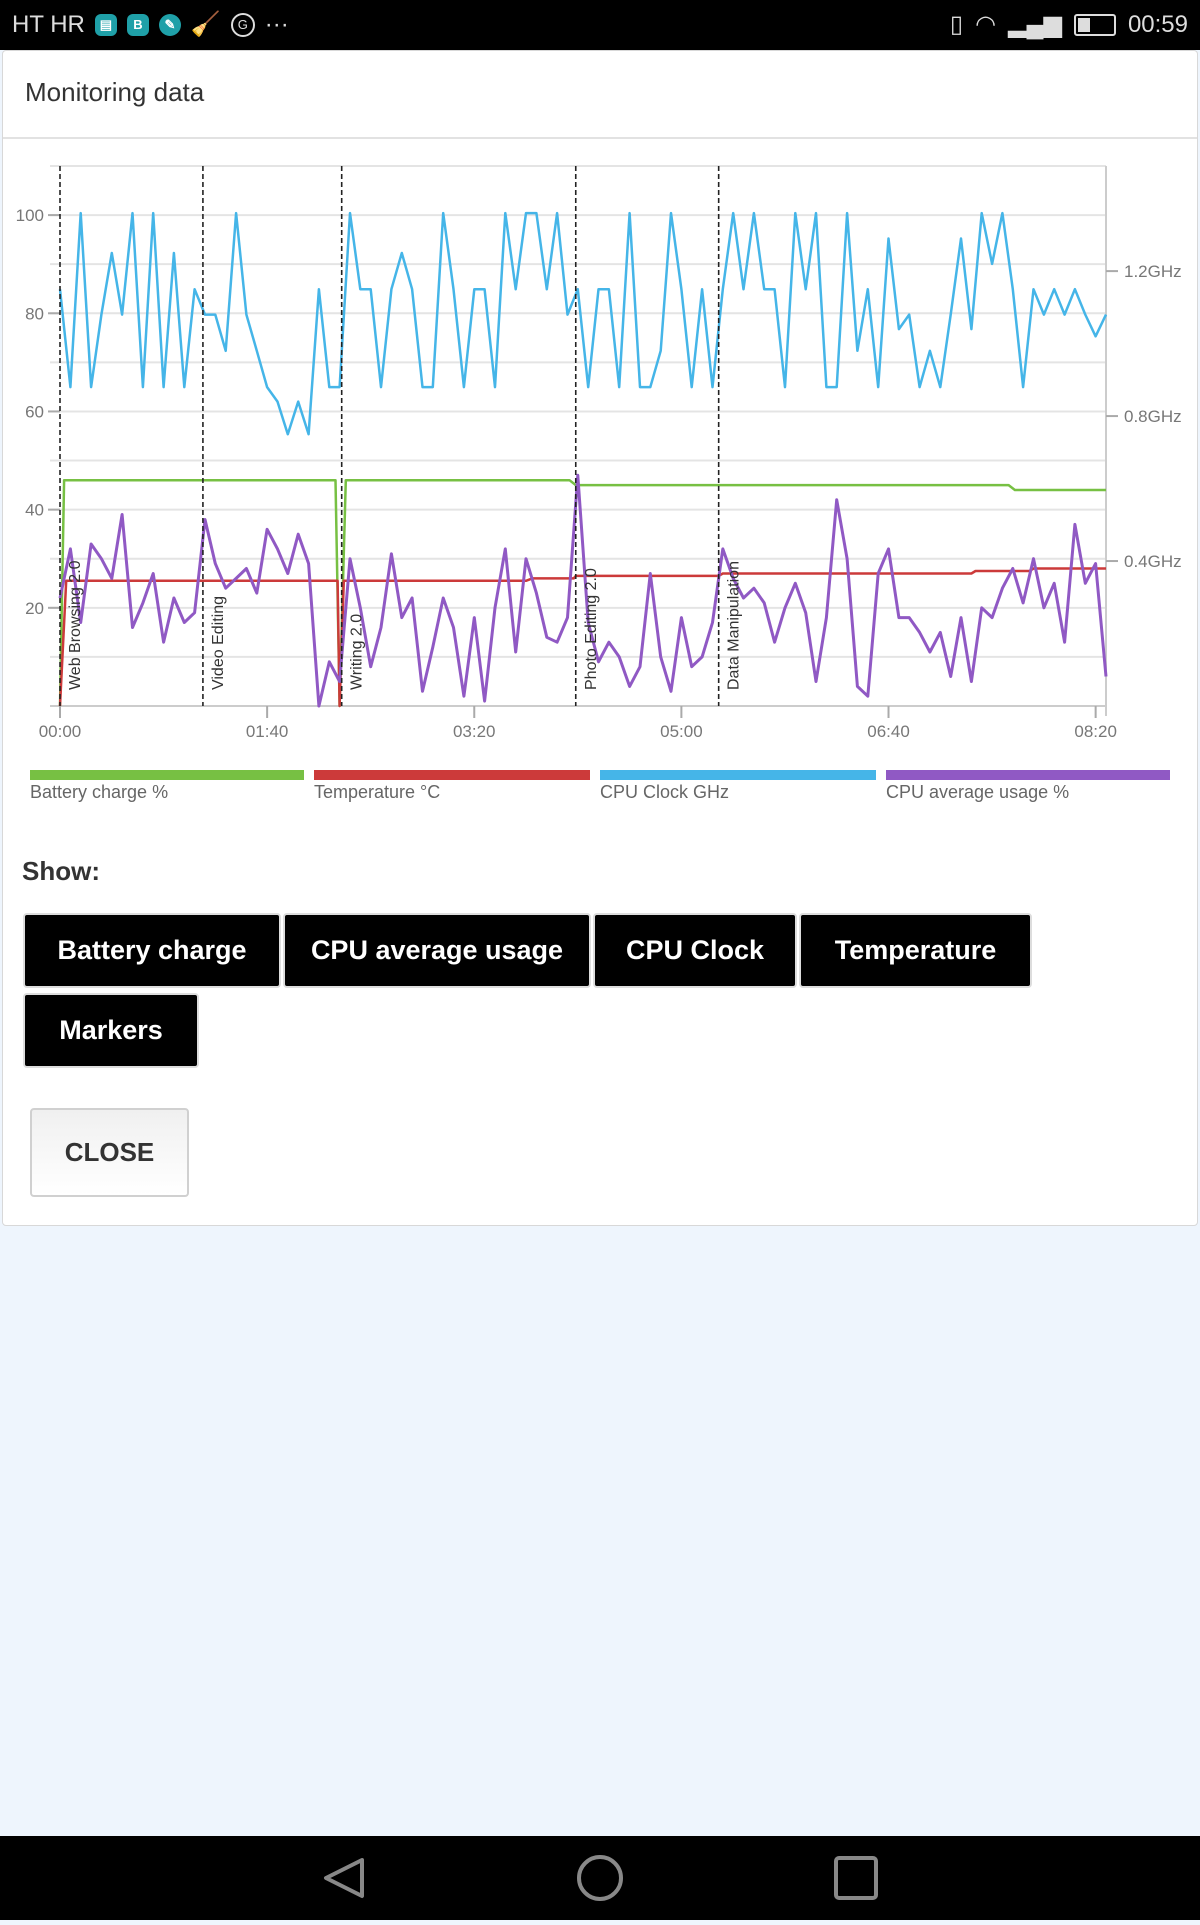  Describe the element at coordinates (109, 1152) in the screenshot. I see `close-button: CLOSE` at that location.